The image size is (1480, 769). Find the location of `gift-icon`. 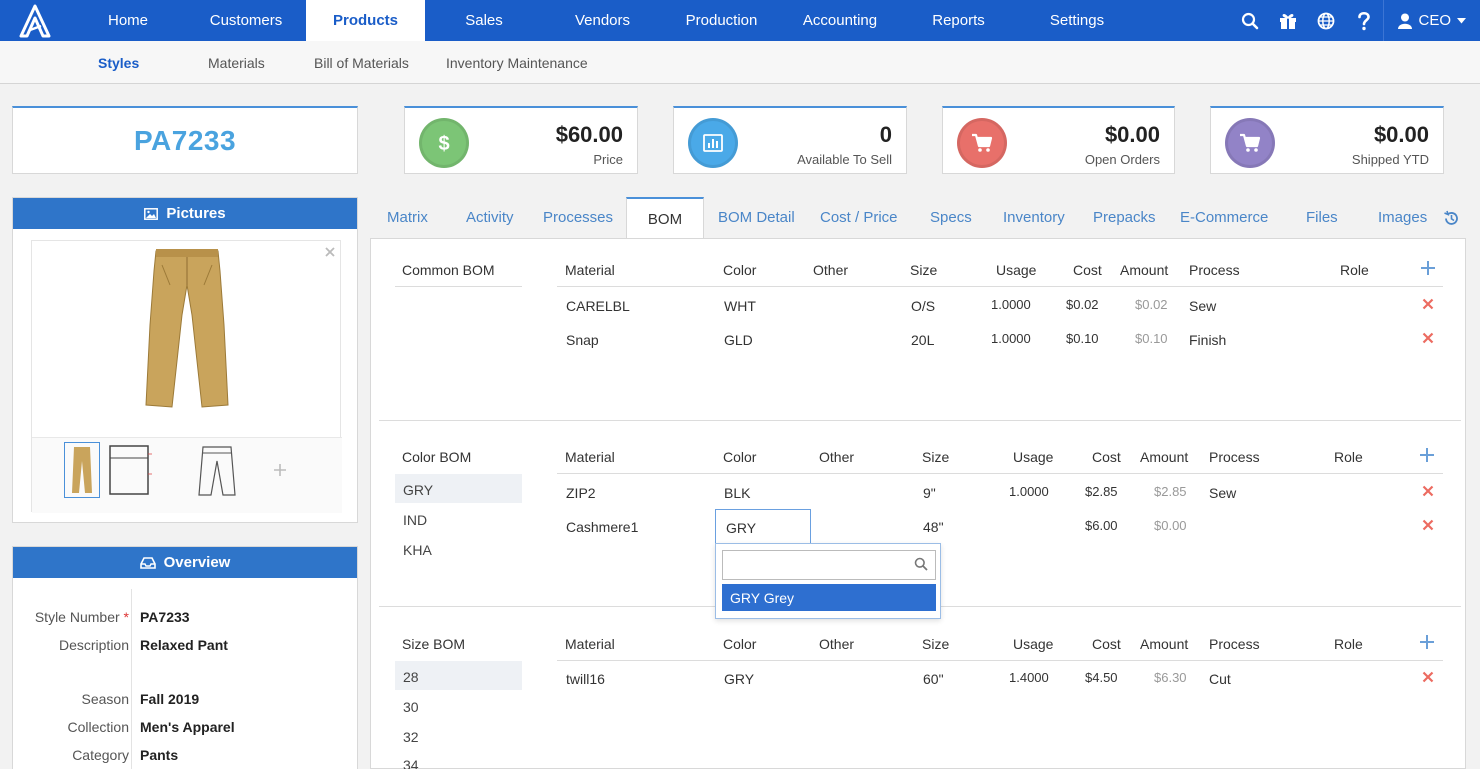

gift-icon is located at coordinates (1288, 20).